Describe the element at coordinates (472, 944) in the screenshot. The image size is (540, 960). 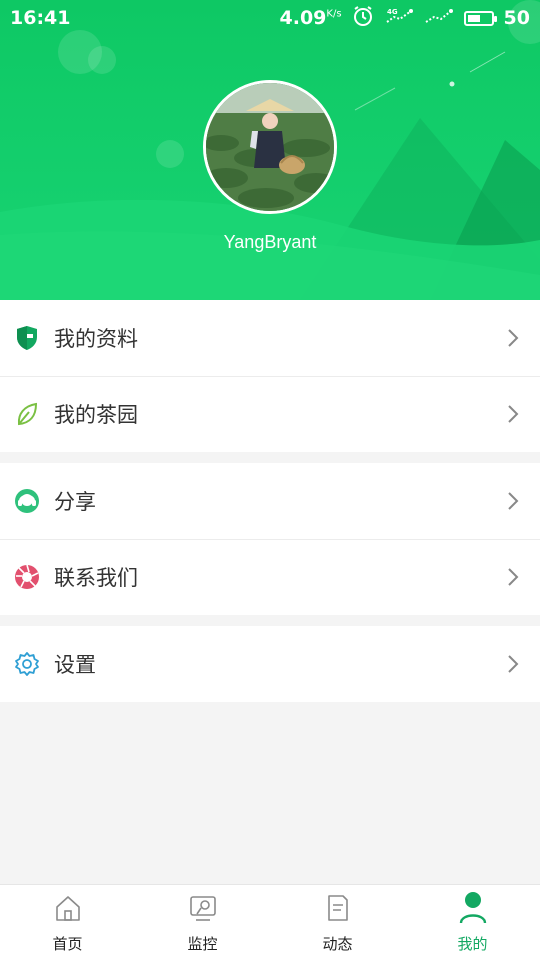
I see `tab-label-me: 我的` at that location.